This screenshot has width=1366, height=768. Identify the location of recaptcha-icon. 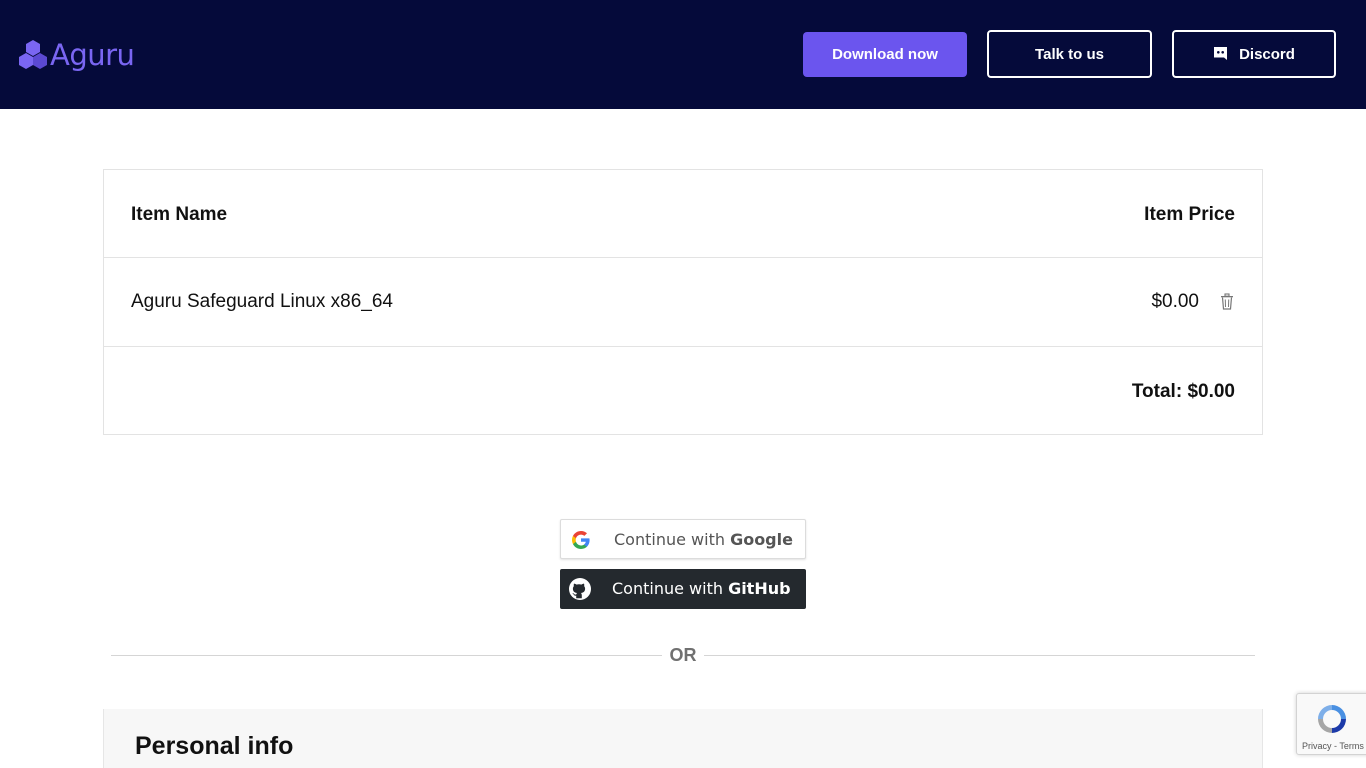
(1332, 719).